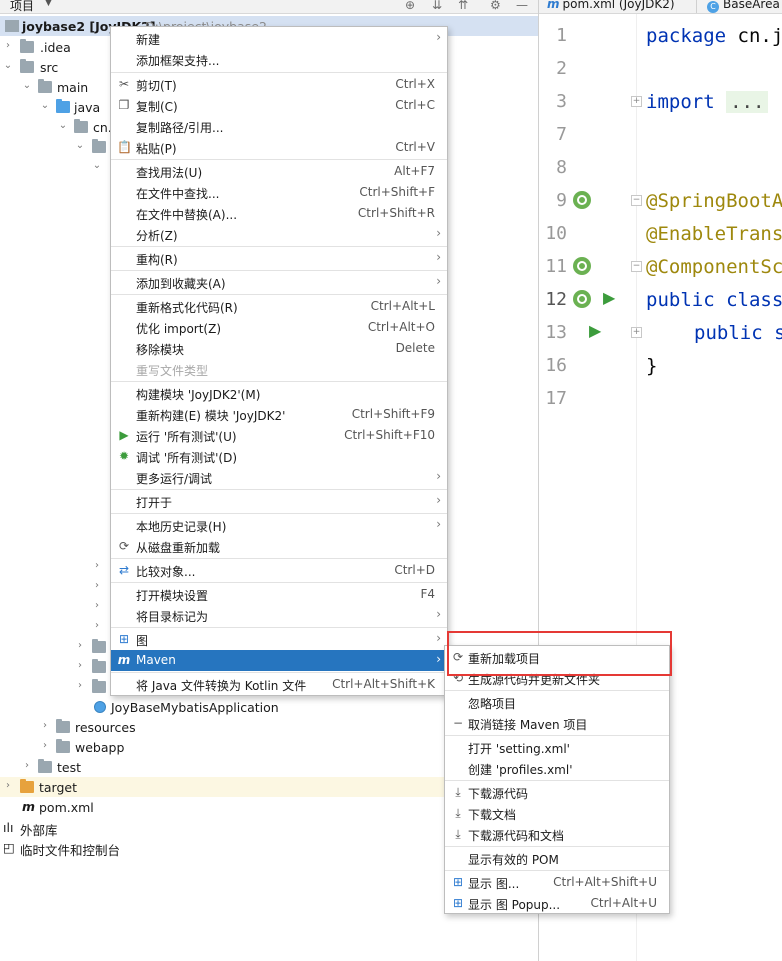 This screenshot has height=961, width=782. What do you see at coordinates (279, 414) in the screenshot?
I see `menu-item-rebuild-module: 重新构建(E) 模块 'JoyJDK2' Ctrl+Shift+F9` at bounding box center [279, 414].